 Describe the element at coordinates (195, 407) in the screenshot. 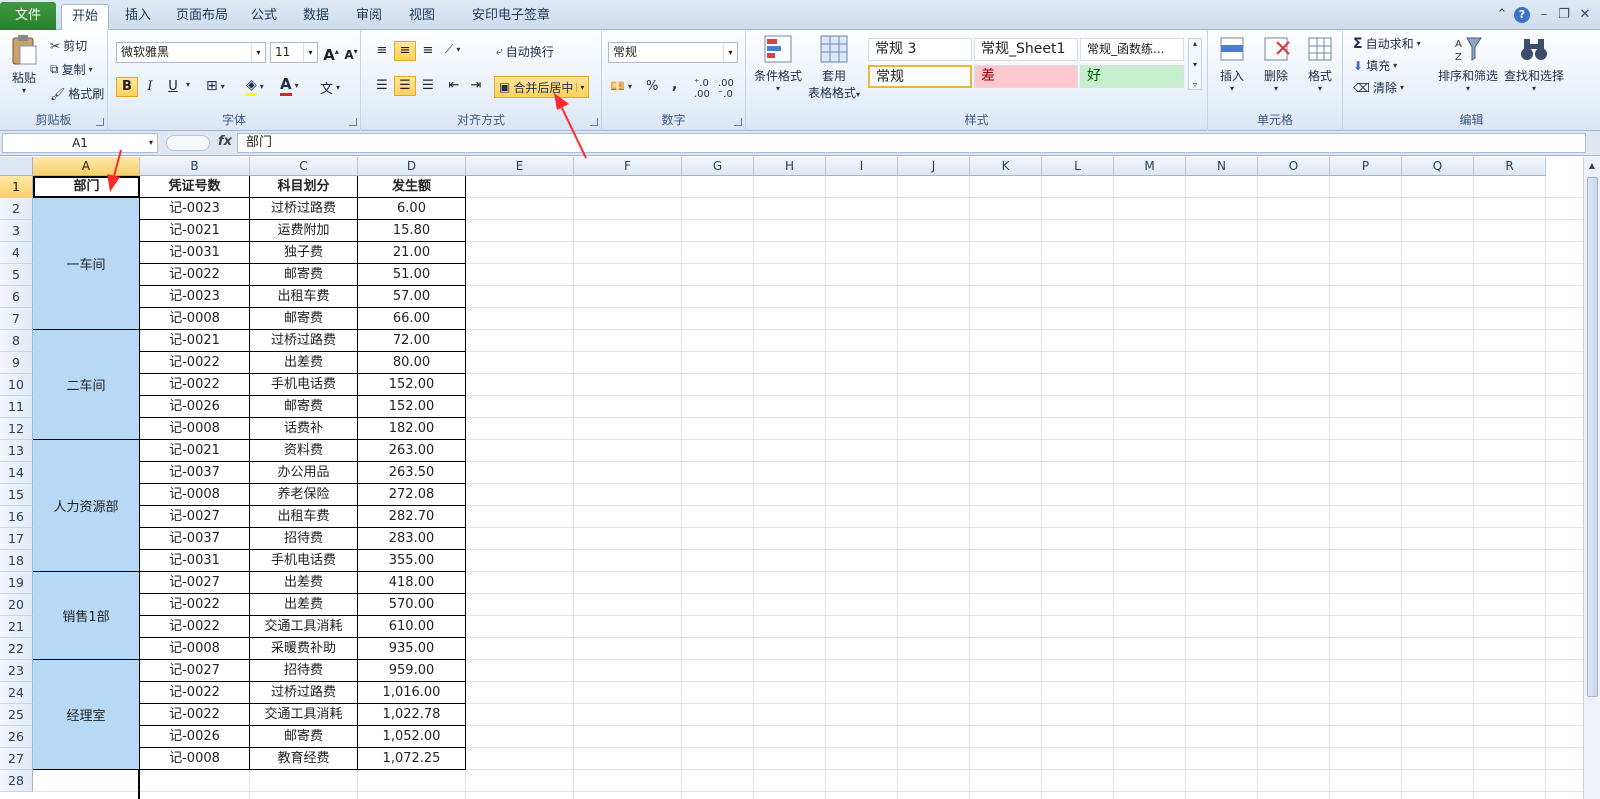

I see `cell-voucher: 记-0026` at that location.